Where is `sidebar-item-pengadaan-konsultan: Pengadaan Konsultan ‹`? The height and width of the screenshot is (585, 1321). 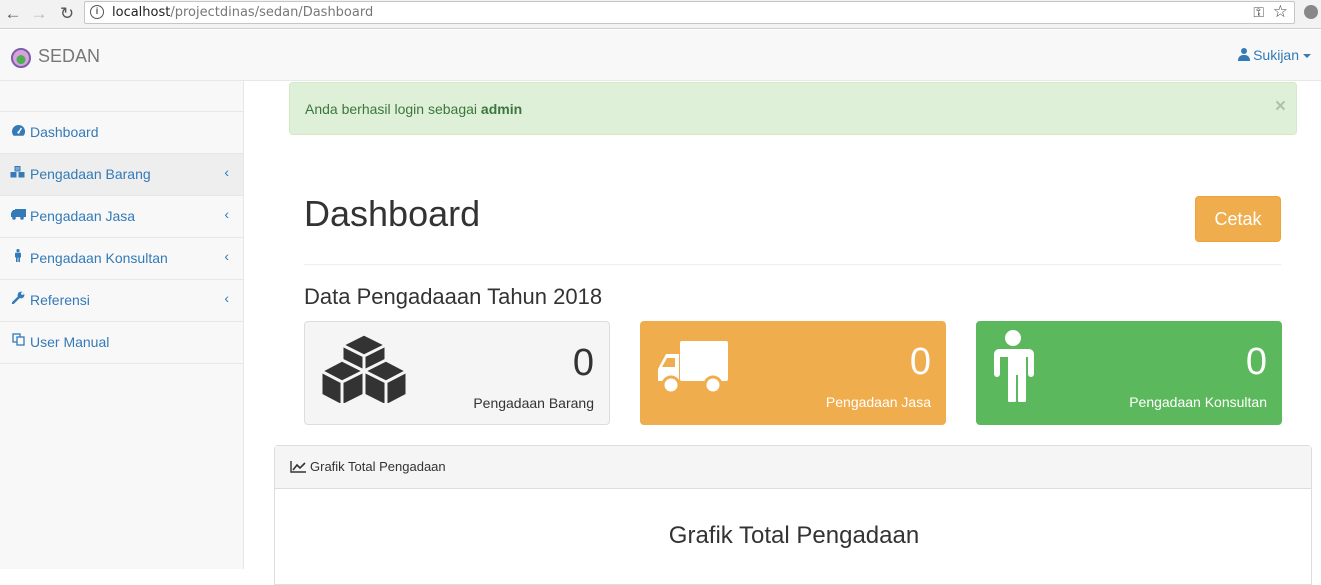
sidebar-item-pengadaan-konsultan: Pengadaan Konsultan ‹ is located at coordinates (121, 259).